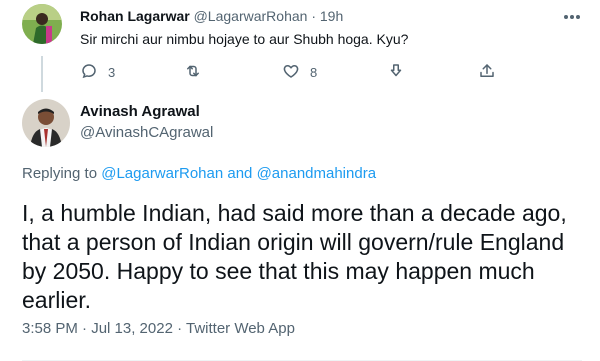 The height and width of the screenshot is (361, 600). What do you see at coordinates (316, 173) in the screenshot?
I see `mention-link-anandmahindra: @anandmahindra` at bounding box center [316, 173].